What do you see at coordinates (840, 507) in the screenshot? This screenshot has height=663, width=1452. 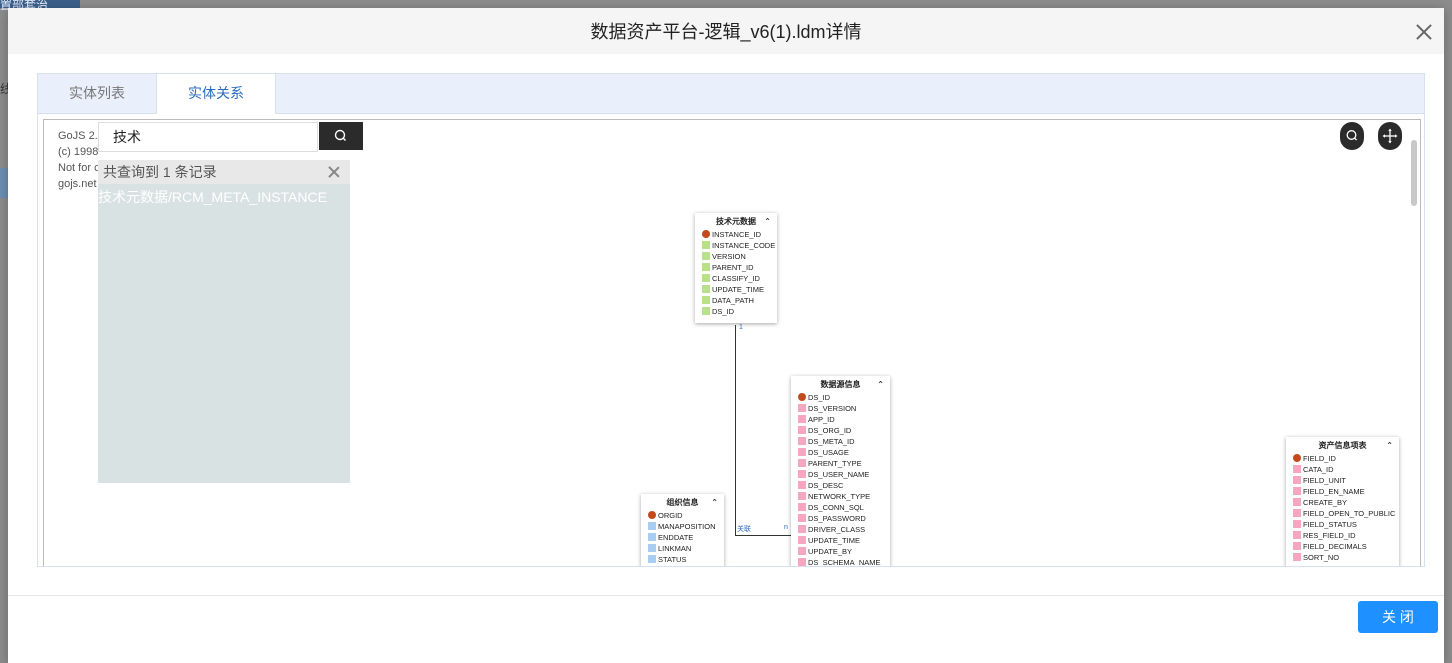 I see `entity-field: DS_CONN_SQL` at bounding box center [840, 507].